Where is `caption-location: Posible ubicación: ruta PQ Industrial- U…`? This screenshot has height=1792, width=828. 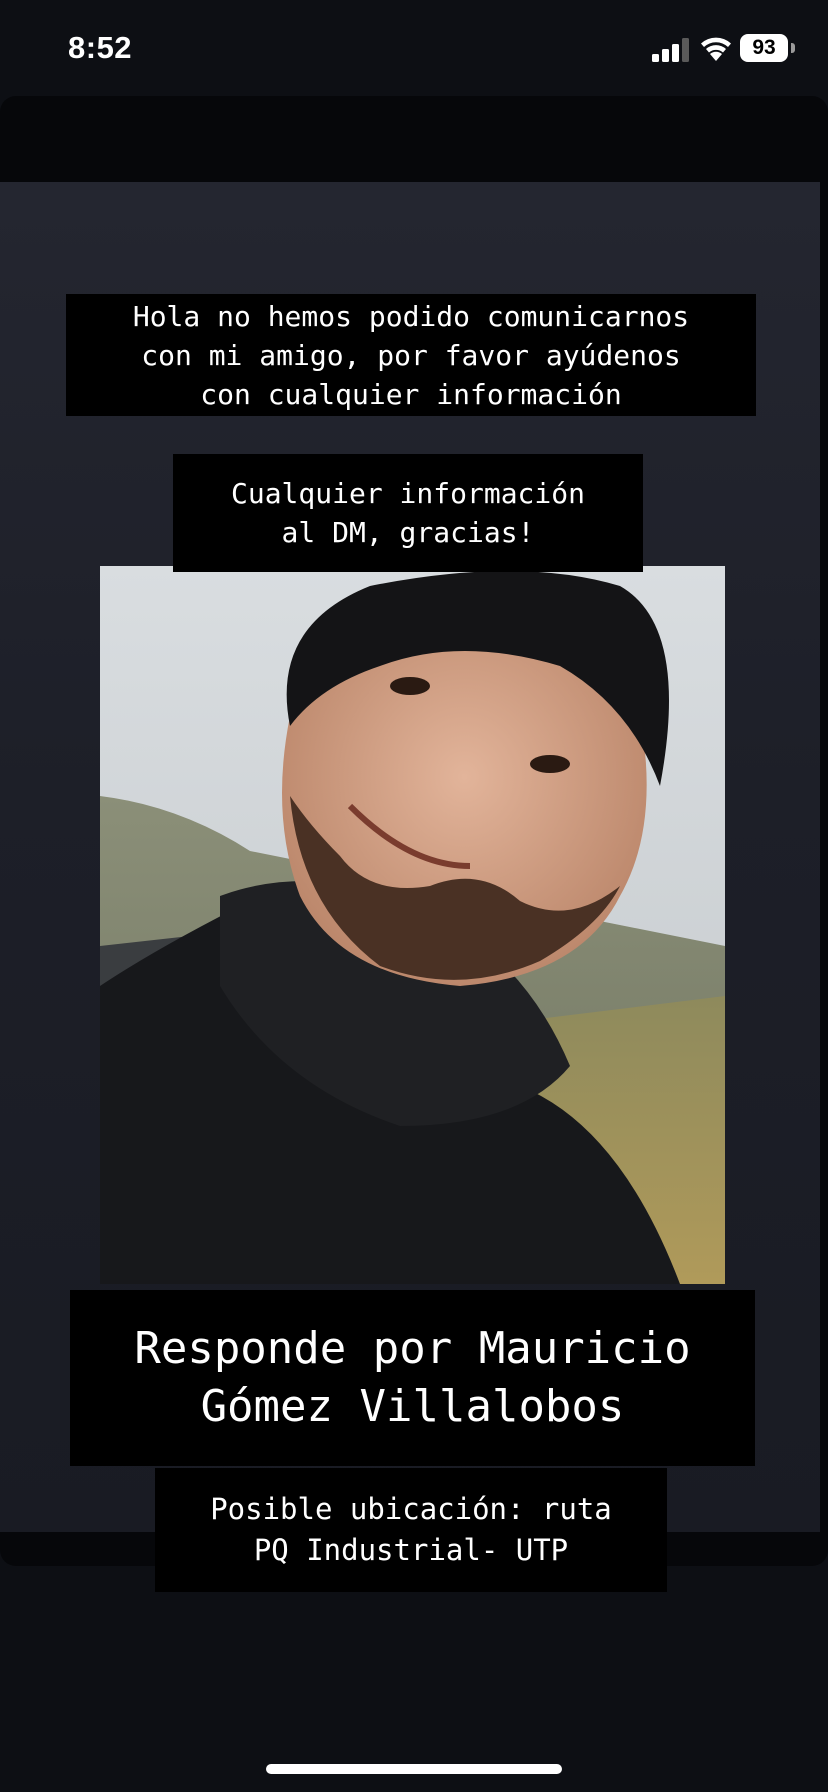
caption-location: Posible ubicación: ruta PQ Industrial- U… is located at coordinates (411, 1530).